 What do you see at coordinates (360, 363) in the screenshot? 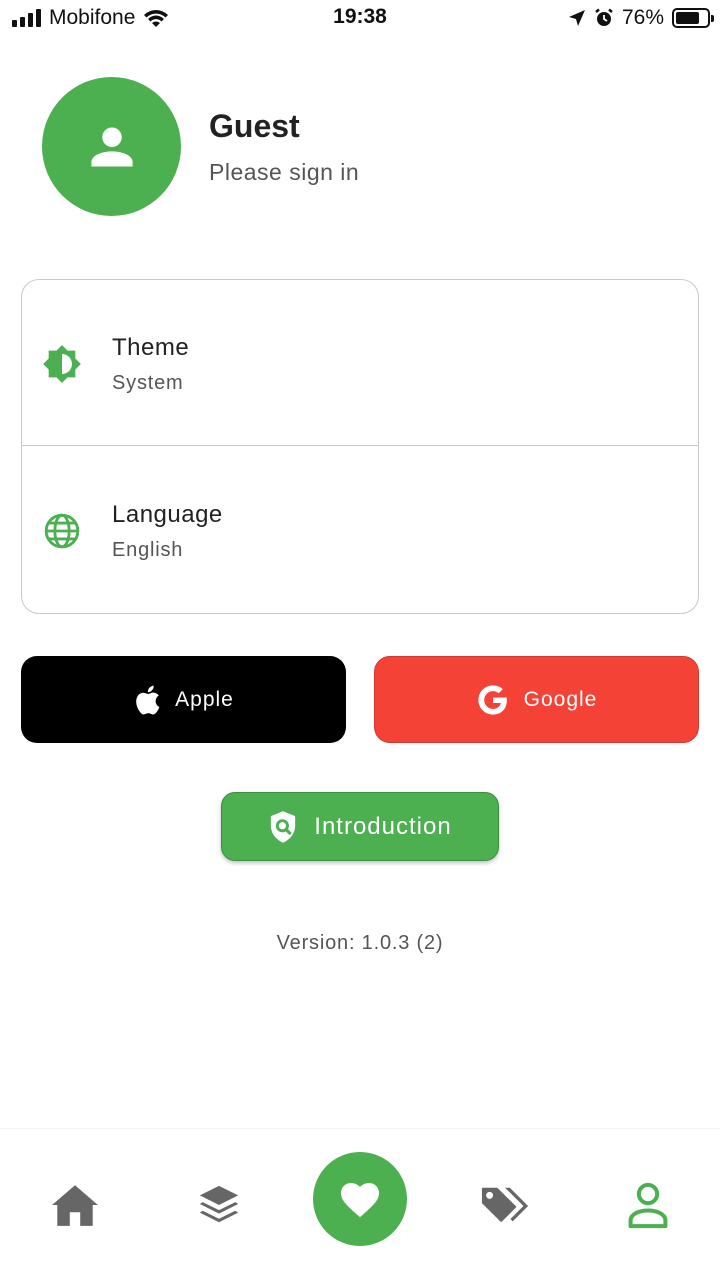
I see `theme-setting-row: Theme System` at bounding box center [360, 363].